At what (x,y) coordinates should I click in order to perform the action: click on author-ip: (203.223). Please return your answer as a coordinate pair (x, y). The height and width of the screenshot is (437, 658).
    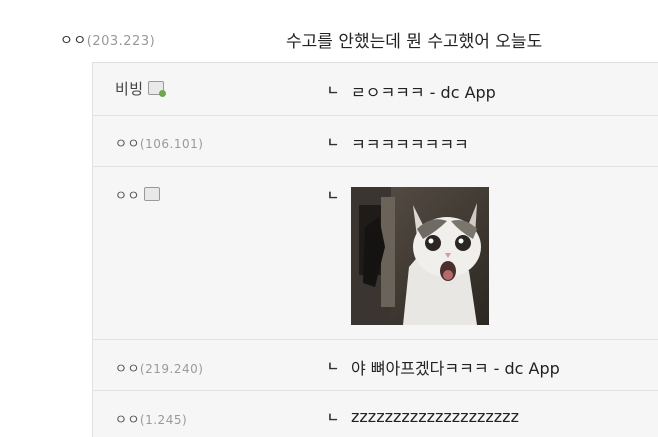
    Looking at the image, I should click on (121, 41).